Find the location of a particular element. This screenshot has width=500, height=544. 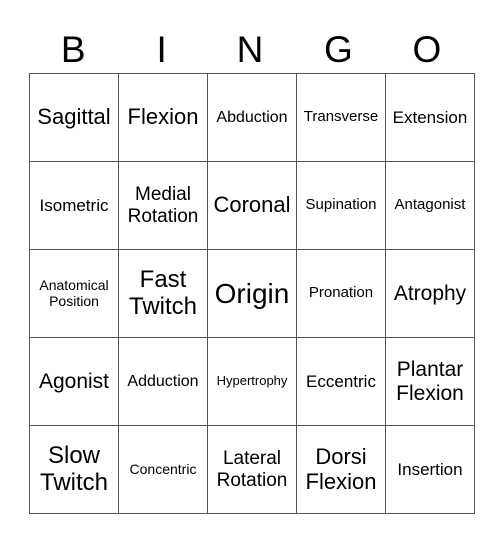

bingo-cell: Plantar Flexion is located at coordinates (430, 381).